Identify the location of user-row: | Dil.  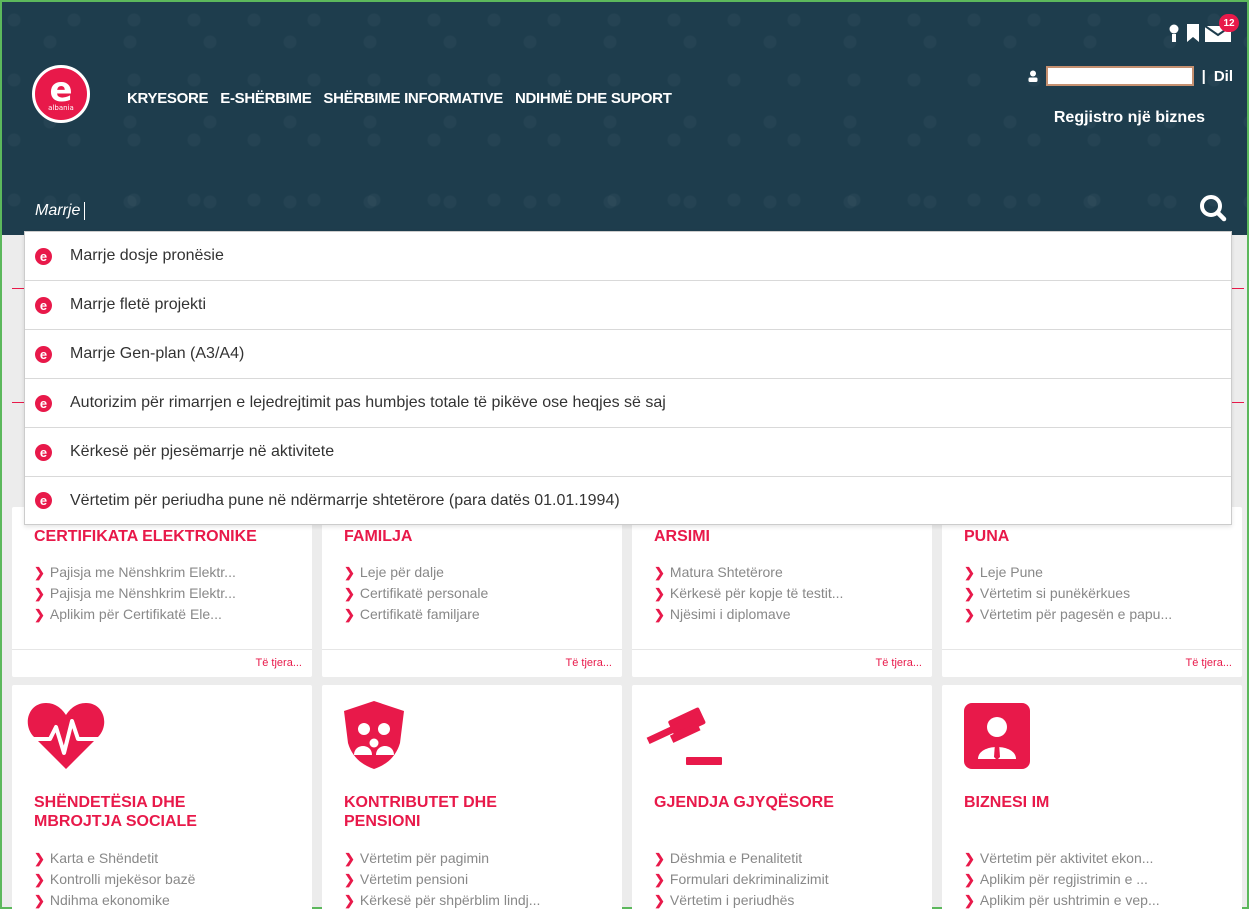
(1130, 76).